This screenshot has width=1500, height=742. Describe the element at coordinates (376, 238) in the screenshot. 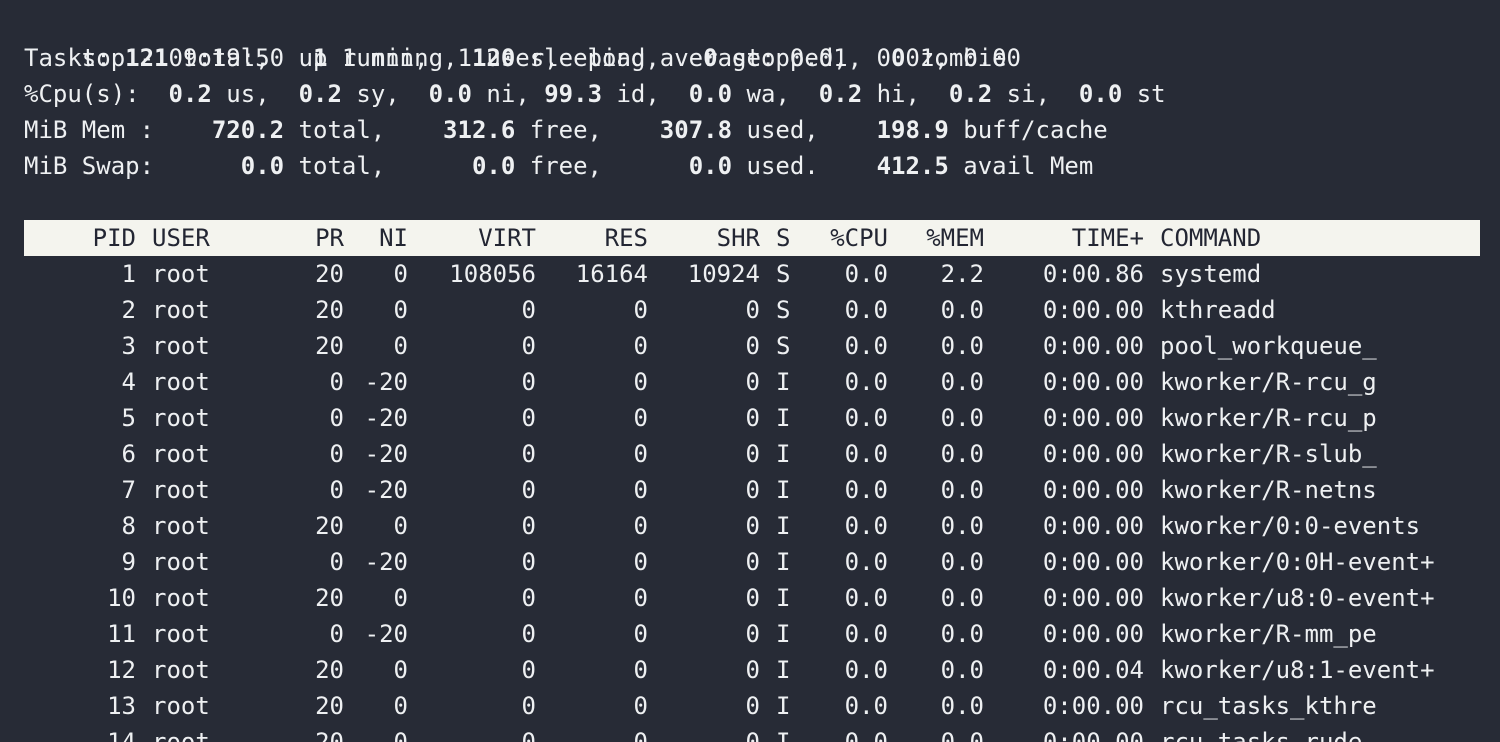

I see `column-header-ni: NI` at that location.